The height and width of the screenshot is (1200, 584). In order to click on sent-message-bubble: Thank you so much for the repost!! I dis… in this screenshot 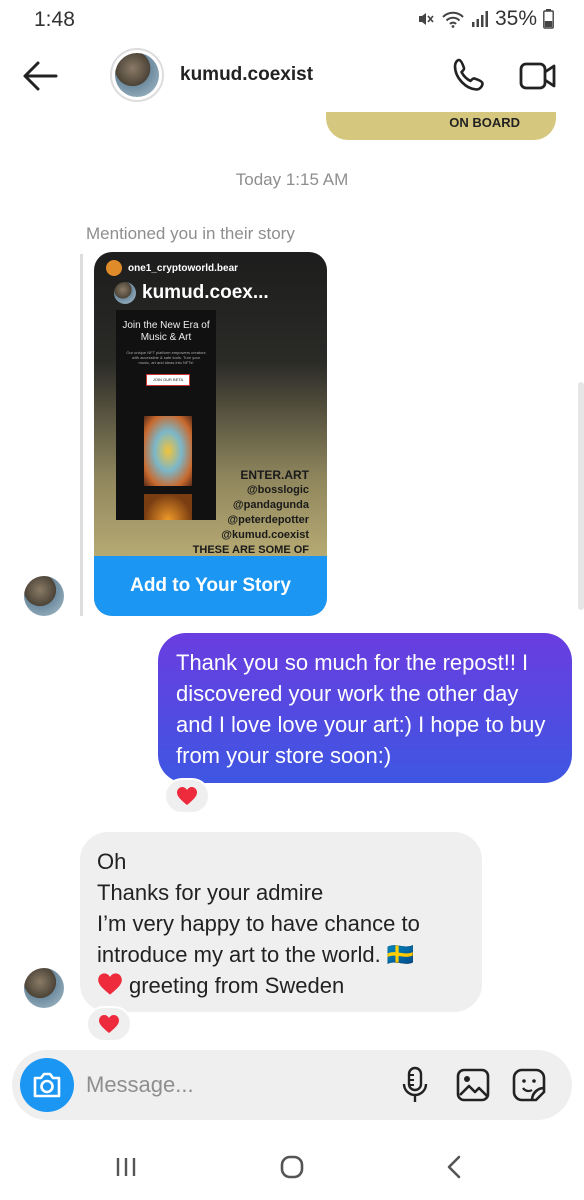, I will do `click(365, 708)`.